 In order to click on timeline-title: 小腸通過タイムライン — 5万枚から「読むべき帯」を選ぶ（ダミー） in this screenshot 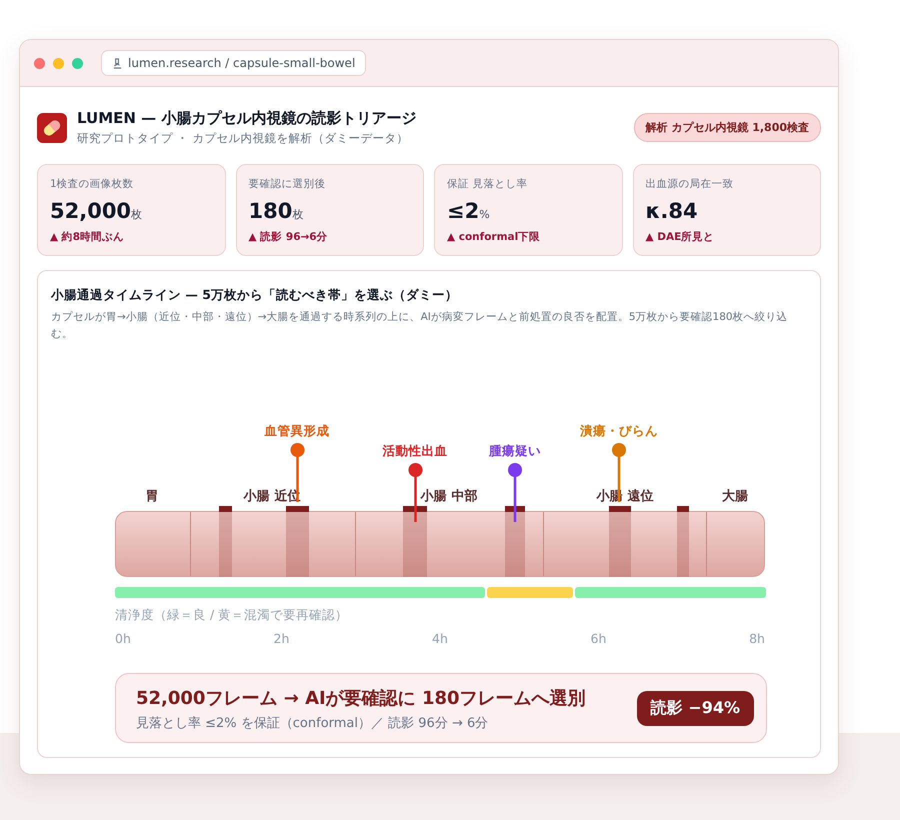, I will do `click(255, 295)`.